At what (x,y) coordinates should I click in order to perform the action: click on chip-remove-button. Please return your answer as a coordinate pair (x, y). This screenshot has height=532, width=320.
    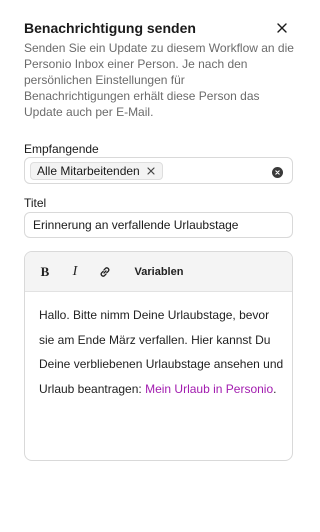
    Looking at the image, I should click on (151, 171).